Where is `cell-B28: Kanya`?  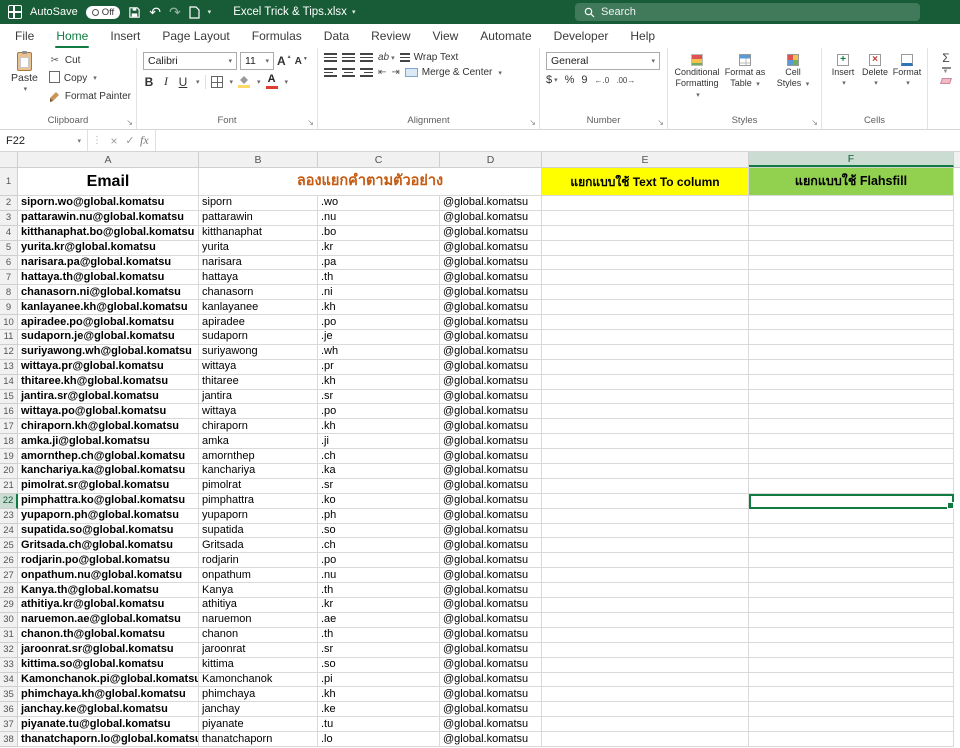 cell-B28: Kanya is located at coordinates (258, 591).